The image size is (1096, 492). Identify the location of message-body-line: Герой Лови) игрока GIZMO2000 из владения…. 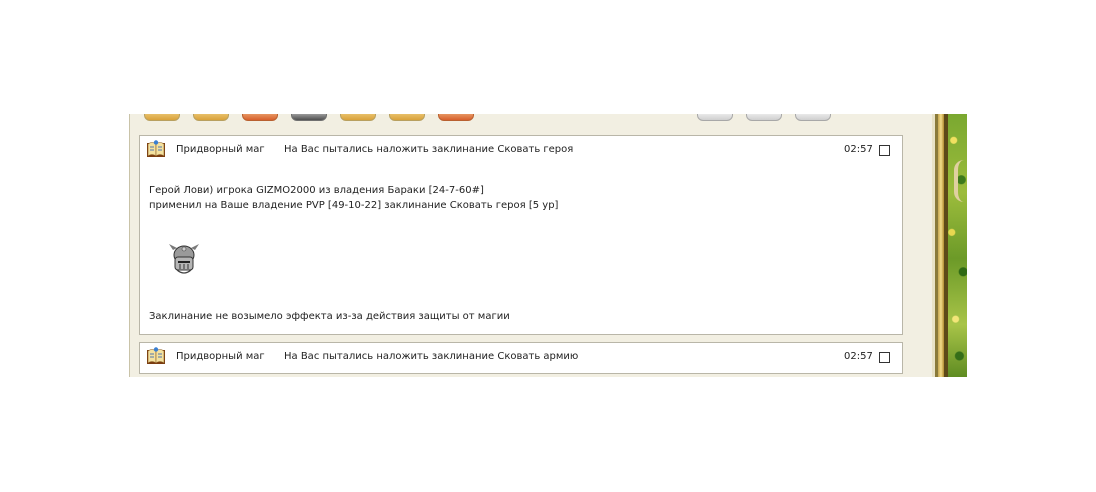
(316, 190).